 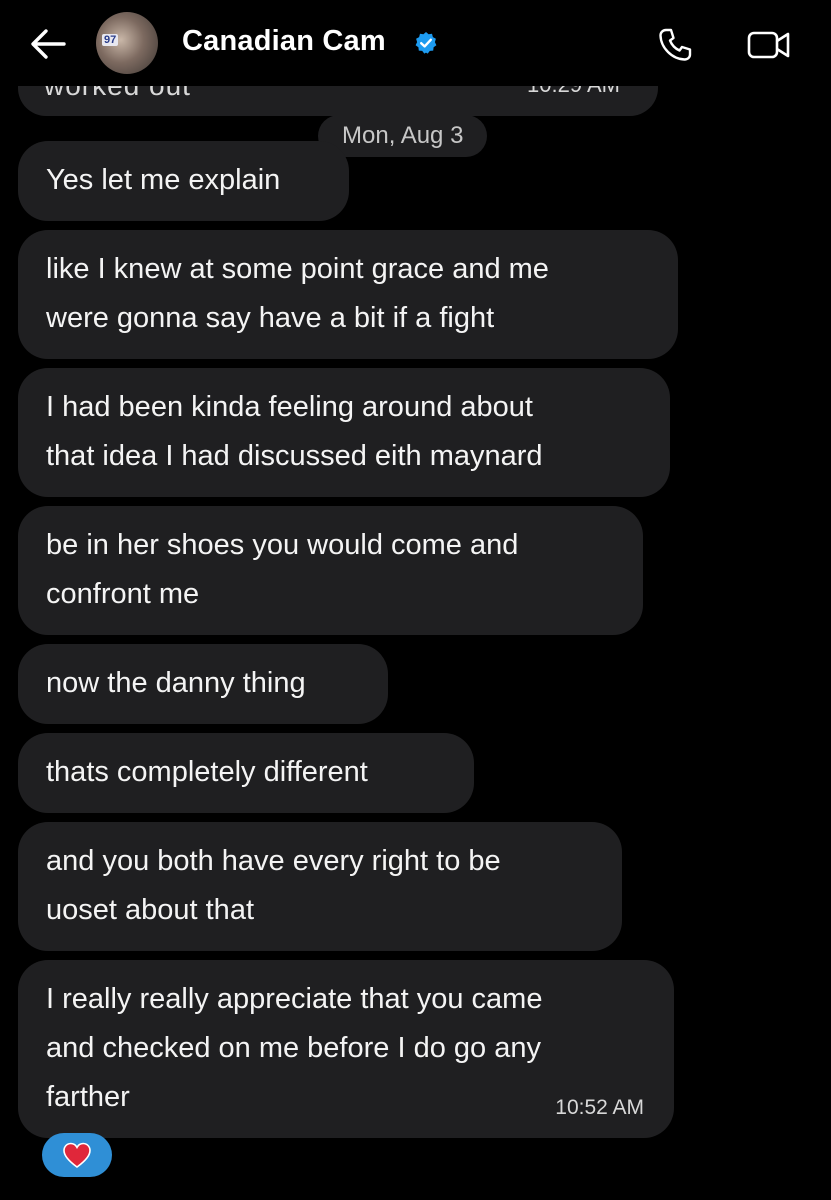 I want to click on message-line: and checked on me before I do go any, so click(x=293, y=1048).